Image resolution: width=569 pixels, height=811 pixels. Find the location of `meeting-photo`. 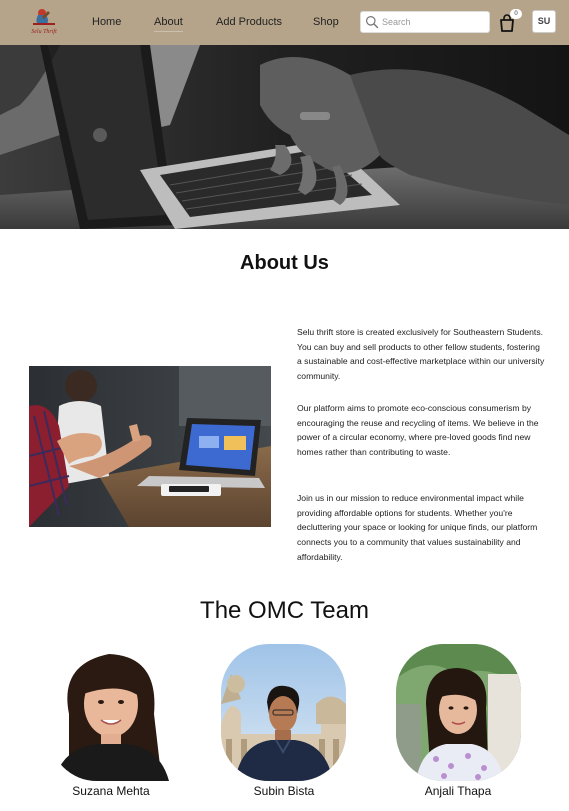

meeting-photo is located at coordinates (150, 446).